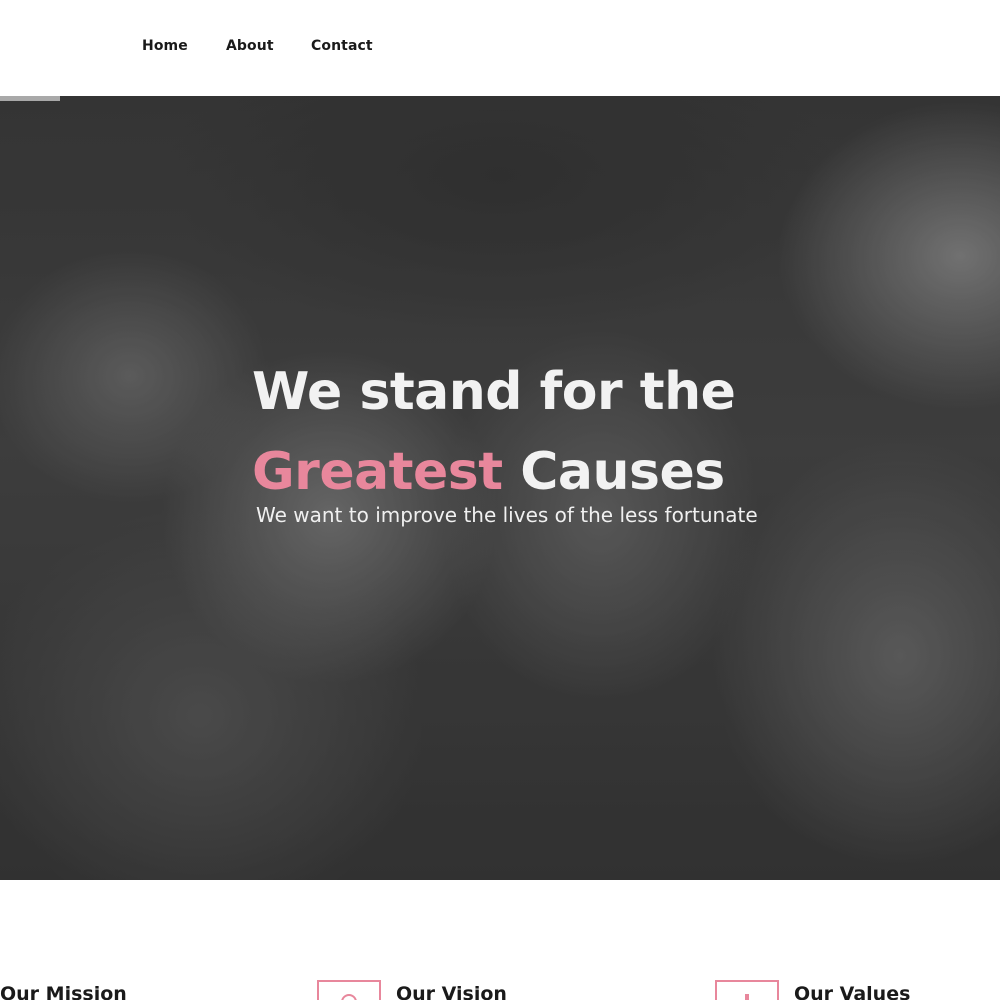  What do you see at coordinates (500, 48) in the screenshot?
I see `top-navigation: Home About Contact` at bounding box center [500, 48].